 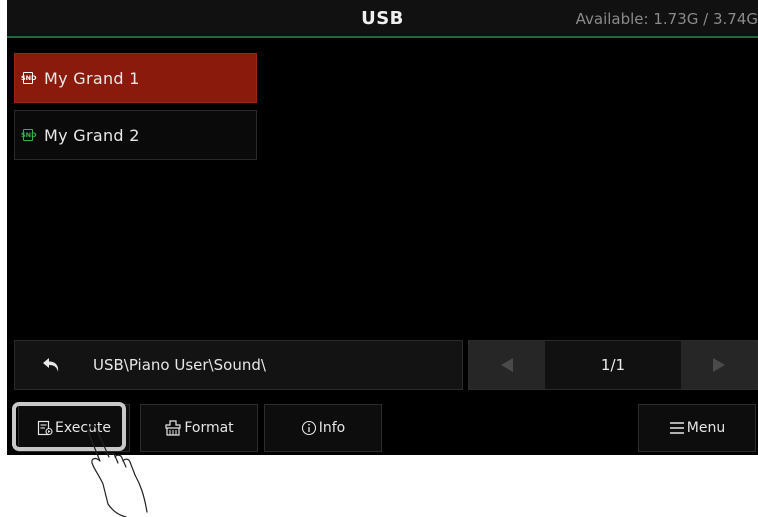 What do you see at coordinates (209, 428) in the screenshot?
I see `format-label: Format` at bounding box center [209, 428].